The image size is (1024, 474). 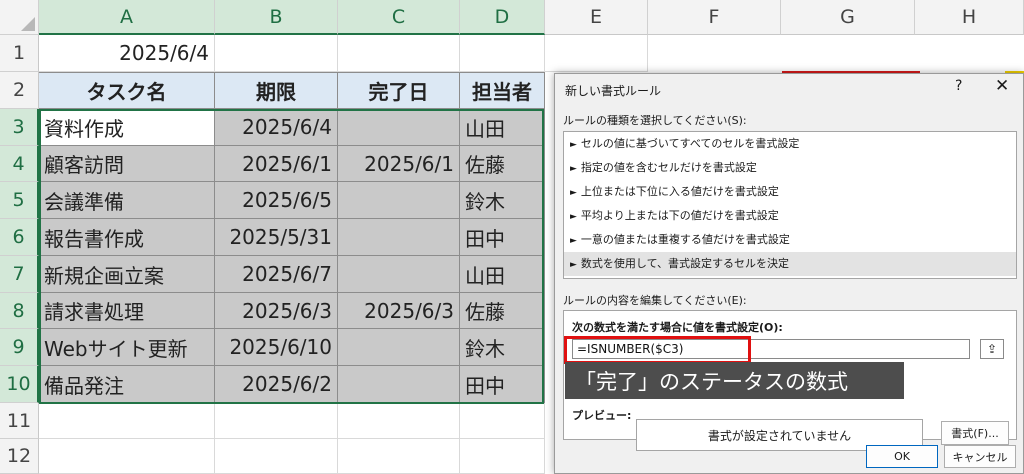 What do you see at coordinates (127, 456) in the screenshot?
I see `cell-a12` at bounding box center [127, 456].